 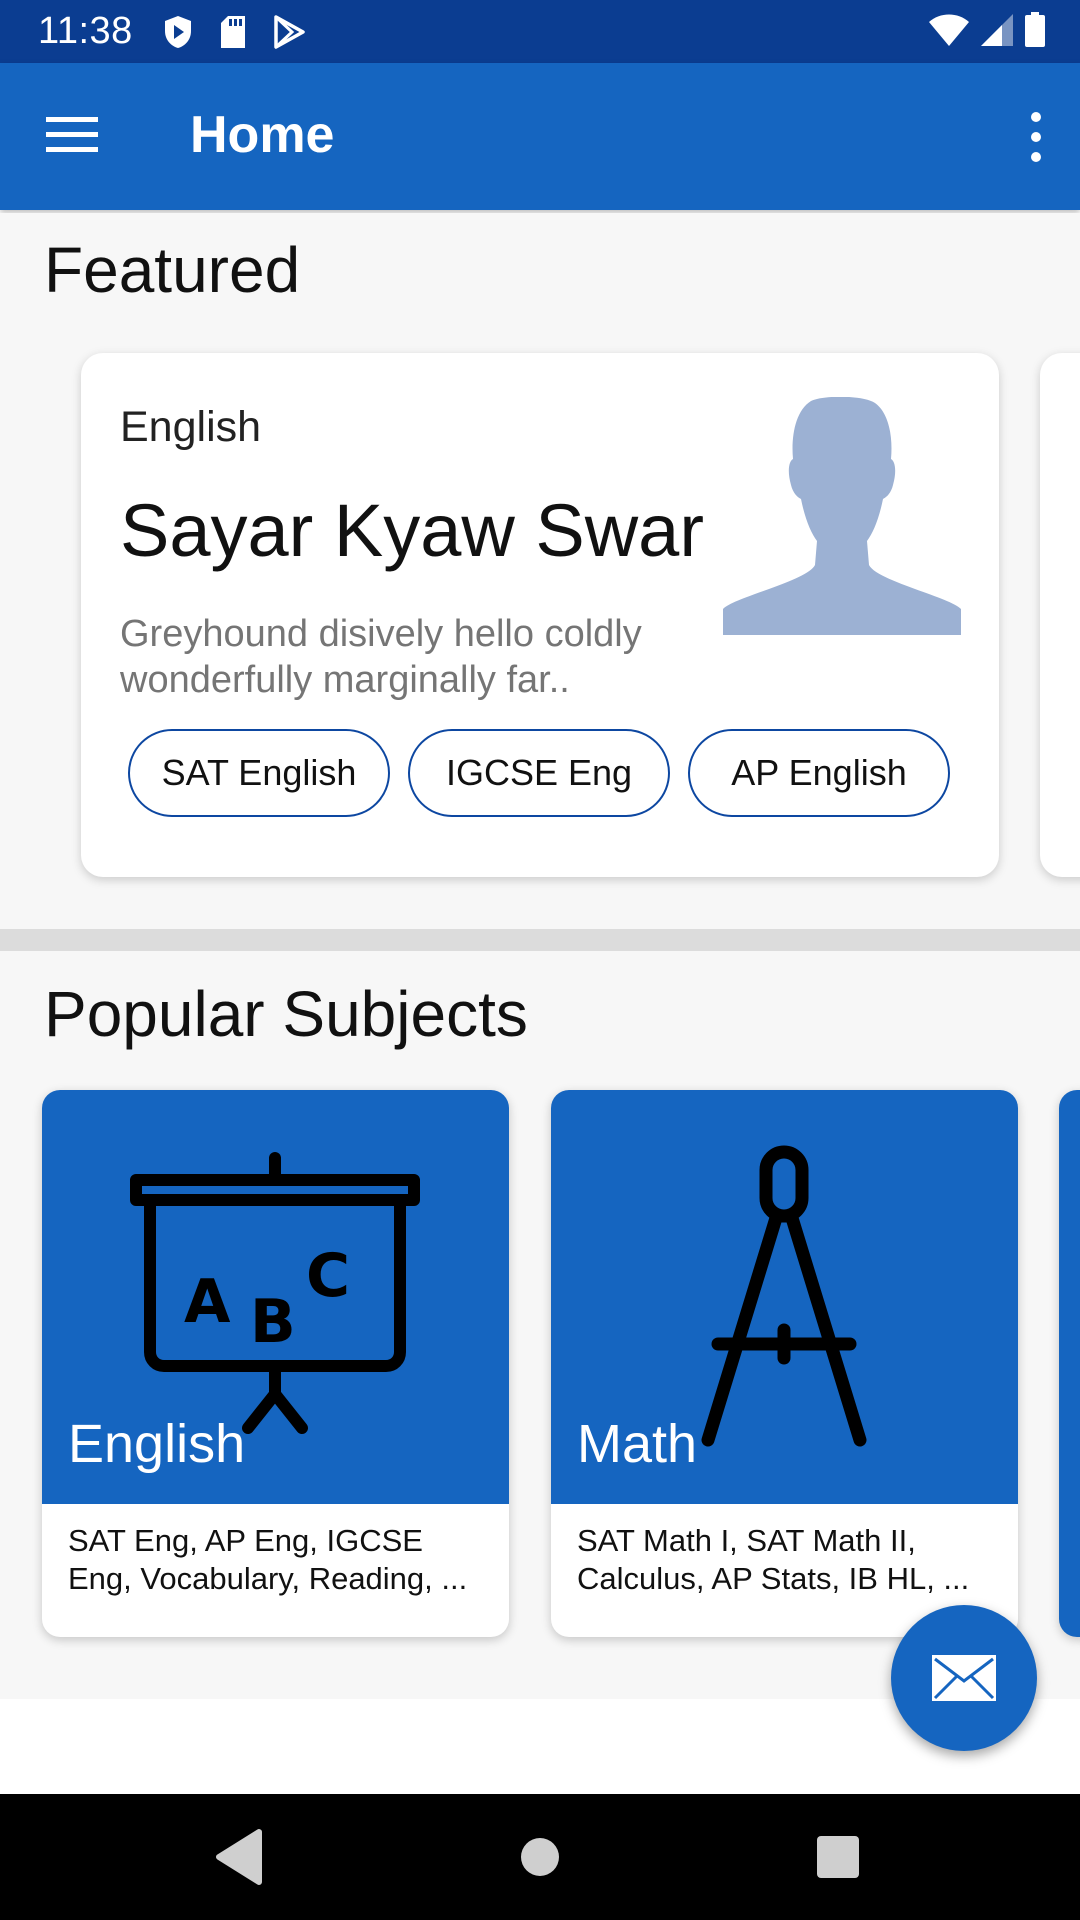 I want to click on subject-chips: SAT English IGCSE Eng AP English, so click(x=539, y=773).